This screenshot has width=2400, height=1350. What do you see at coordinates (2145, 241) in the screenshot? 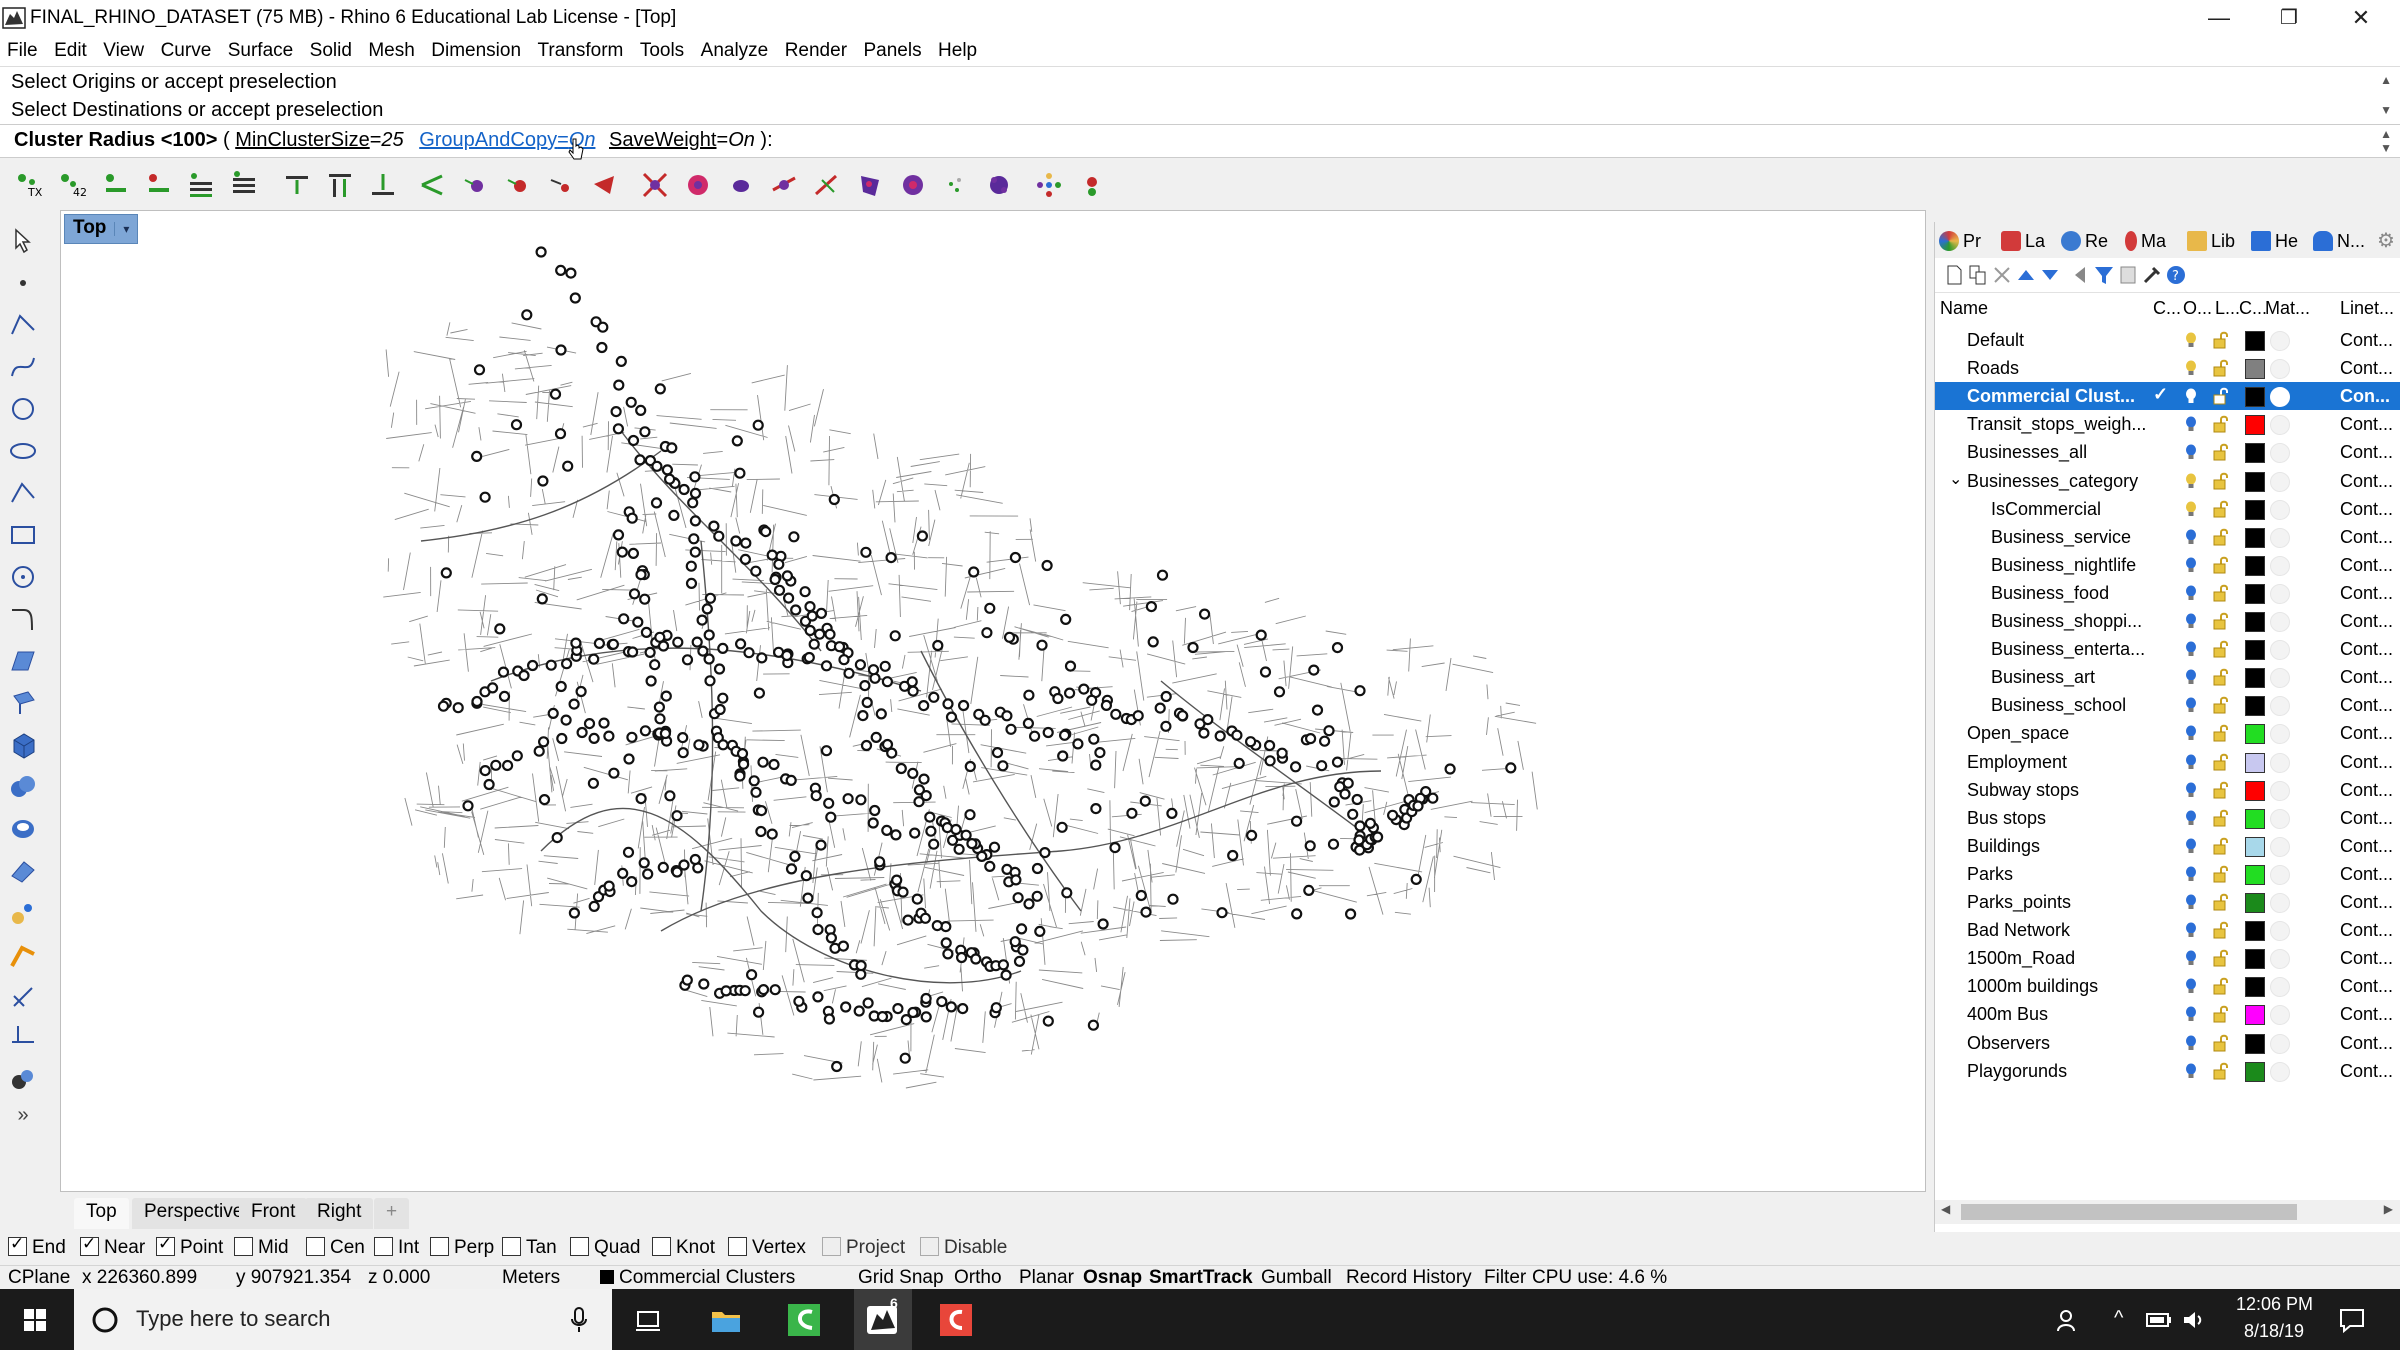
I see `tab-materials: Ma` at bounding box center [2145, 241].